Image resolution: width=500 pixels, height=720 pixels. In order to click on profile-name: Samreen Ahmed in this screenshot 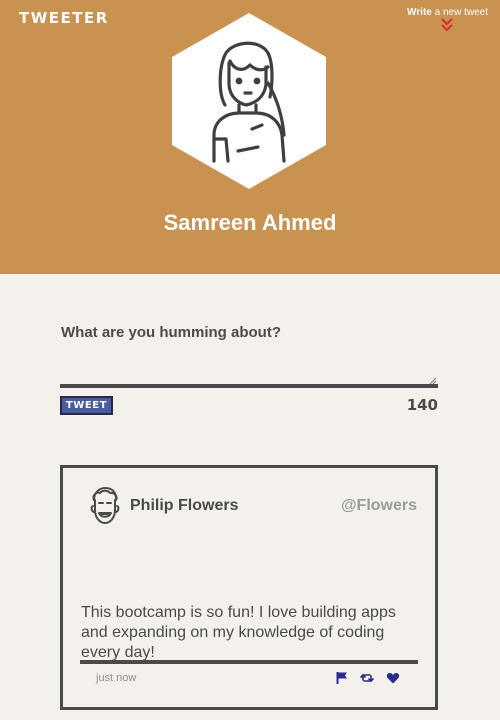, I will do `click(250, 222)`.